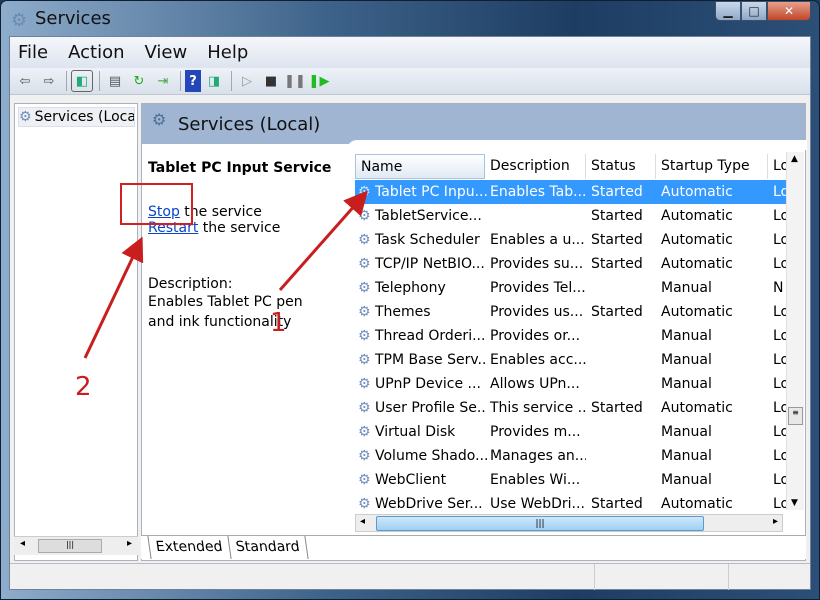  I want to click on annotation-label-2: 2, so click(83, 387).